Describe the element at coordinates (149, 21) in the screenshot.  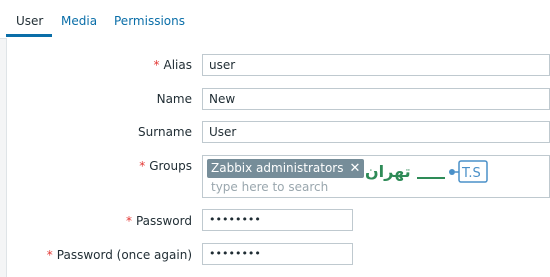
I see `tab-permissions: Permissions` at that location.